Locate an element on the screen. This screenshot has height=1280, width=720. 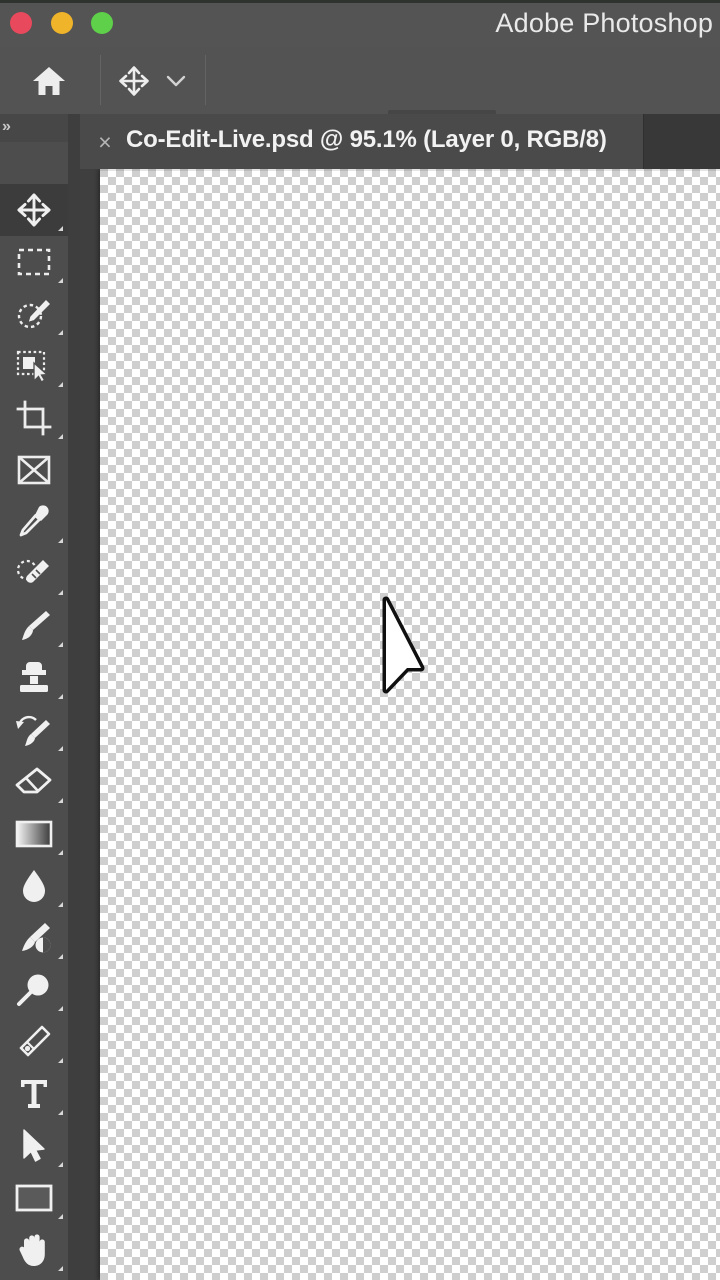
tool-move-tool is located at coordinates (34, 210).